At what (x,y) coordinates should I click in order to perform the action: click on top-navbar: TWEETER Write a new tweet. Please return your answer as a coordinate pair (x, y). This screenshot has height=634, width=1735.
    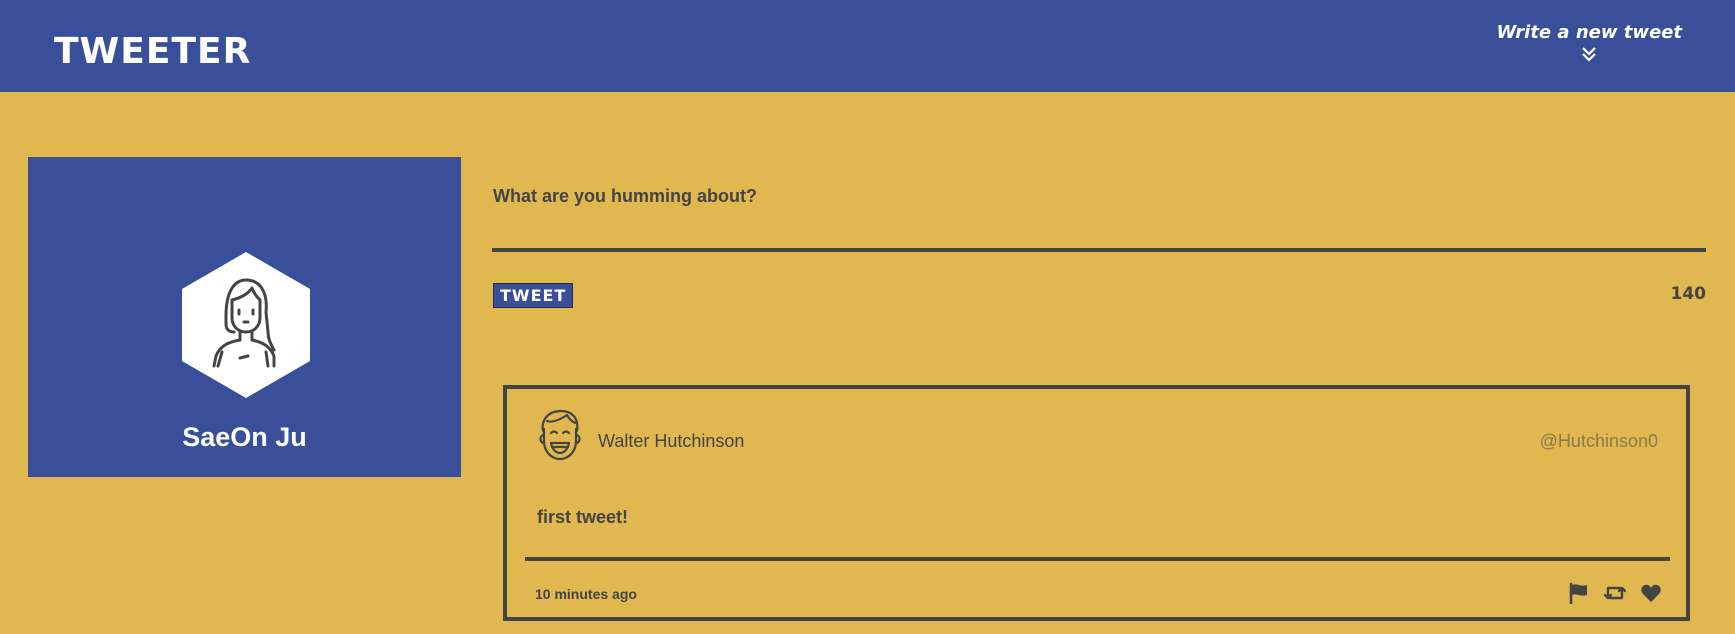
    Looking at the image, I should click on (867, 46).